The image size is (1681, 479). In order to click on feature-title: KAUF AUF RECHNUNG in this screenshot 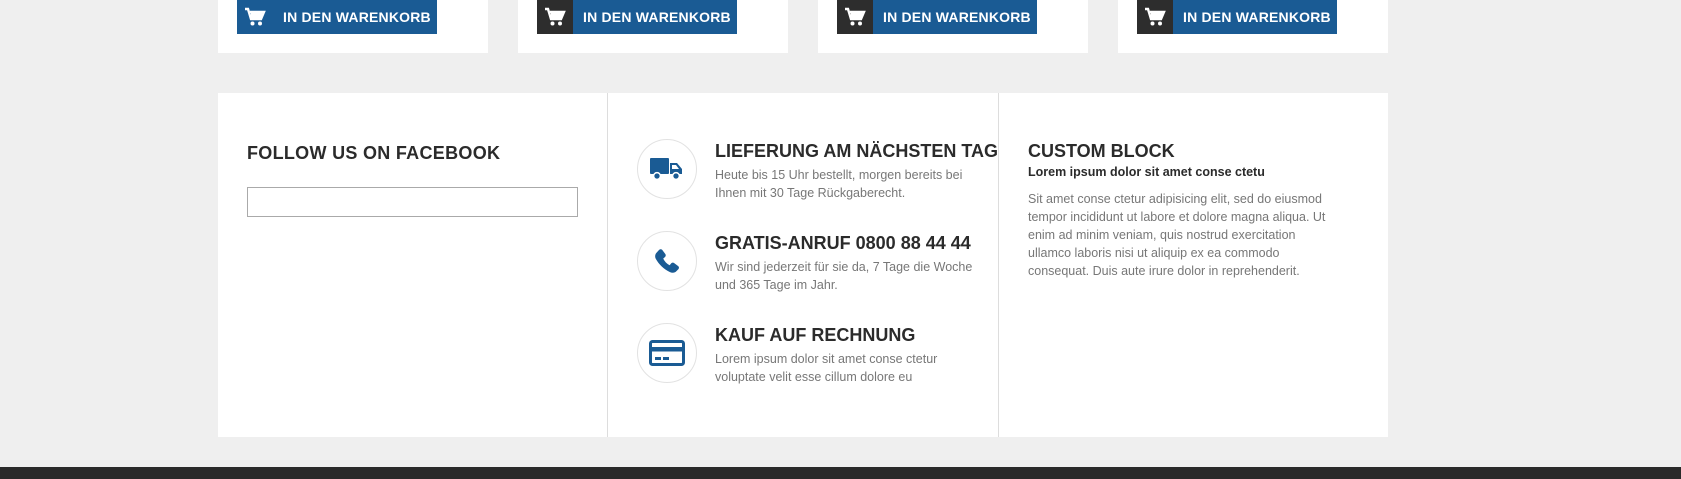, I will do `click(815, 335)`.